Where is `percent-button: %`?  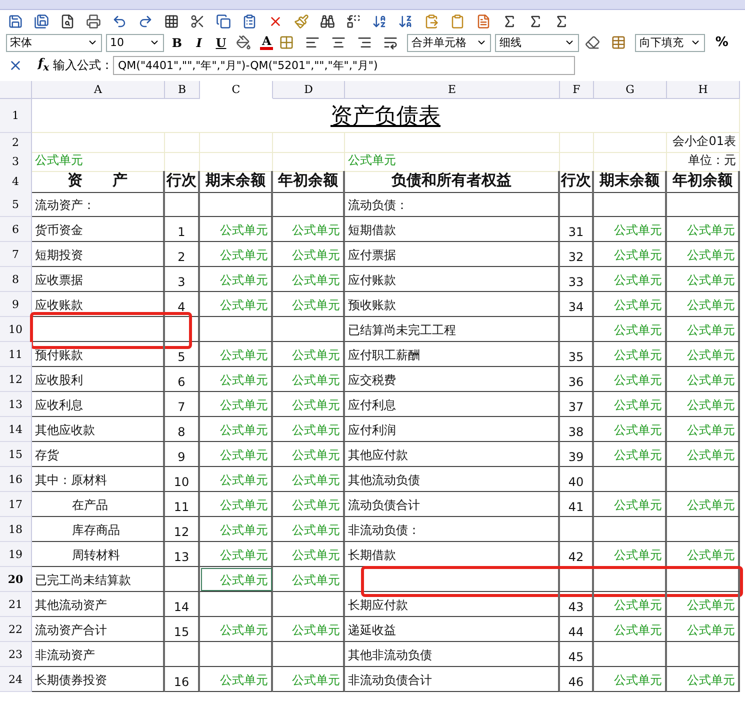 percent-button: % is located at coordinates (721, 42).